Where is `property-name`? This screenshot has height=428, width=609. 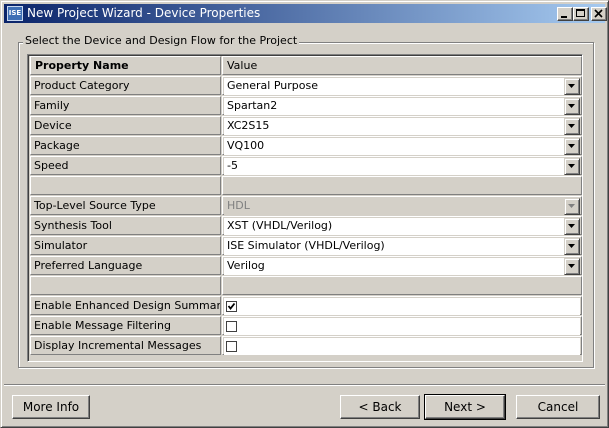 property-name is located at coordinates (125, 185).